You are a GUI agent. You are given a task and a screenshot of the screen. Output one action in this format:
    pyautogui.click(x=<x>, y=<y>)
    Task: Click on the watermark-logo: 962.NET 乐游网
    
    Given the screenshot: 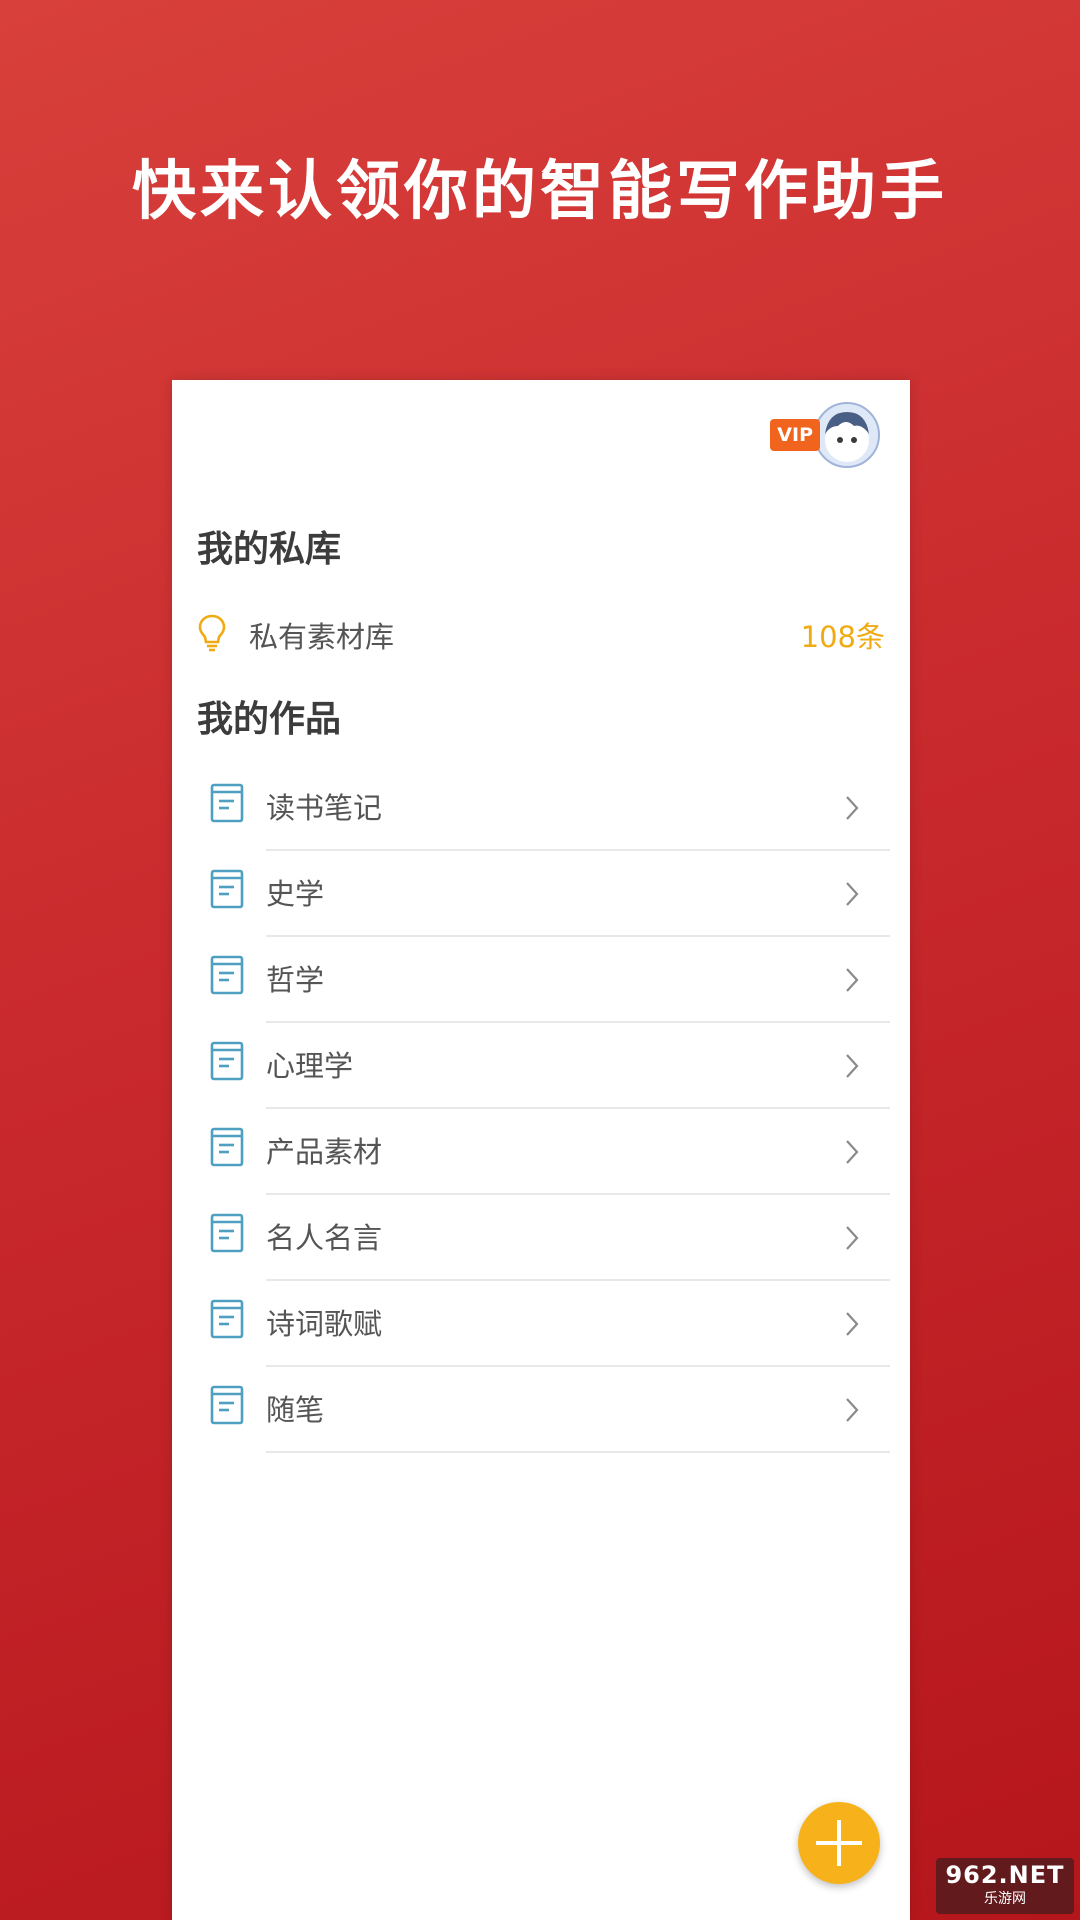 What is the action you would take?
    pyautogui.click(x=1005, y=1886)
    